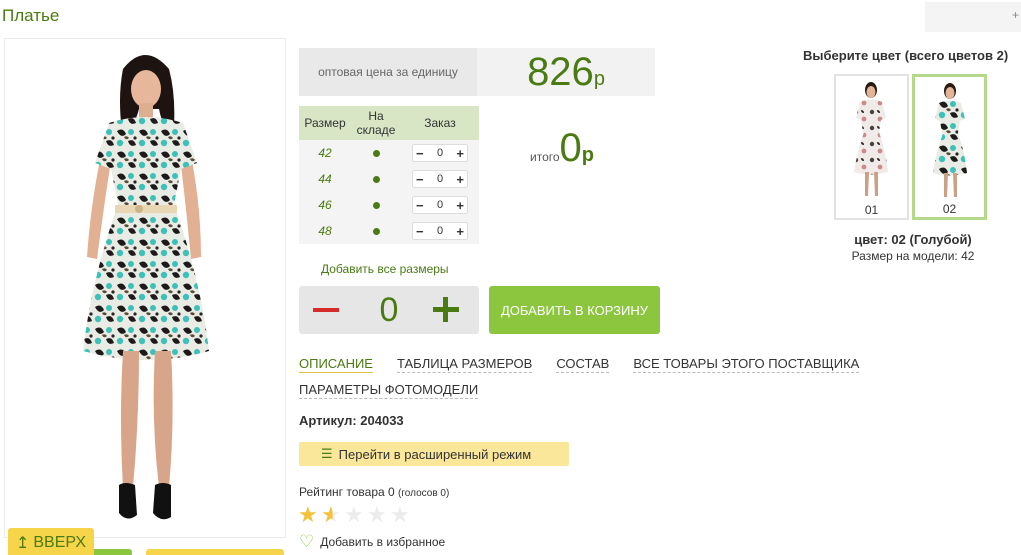 The width and height of the screenshot is (1021, 555). What do you see at coordinates (389, 310) in the screenshot?
I see `quantity-stepper: 0` at bounding box center [389, 310].